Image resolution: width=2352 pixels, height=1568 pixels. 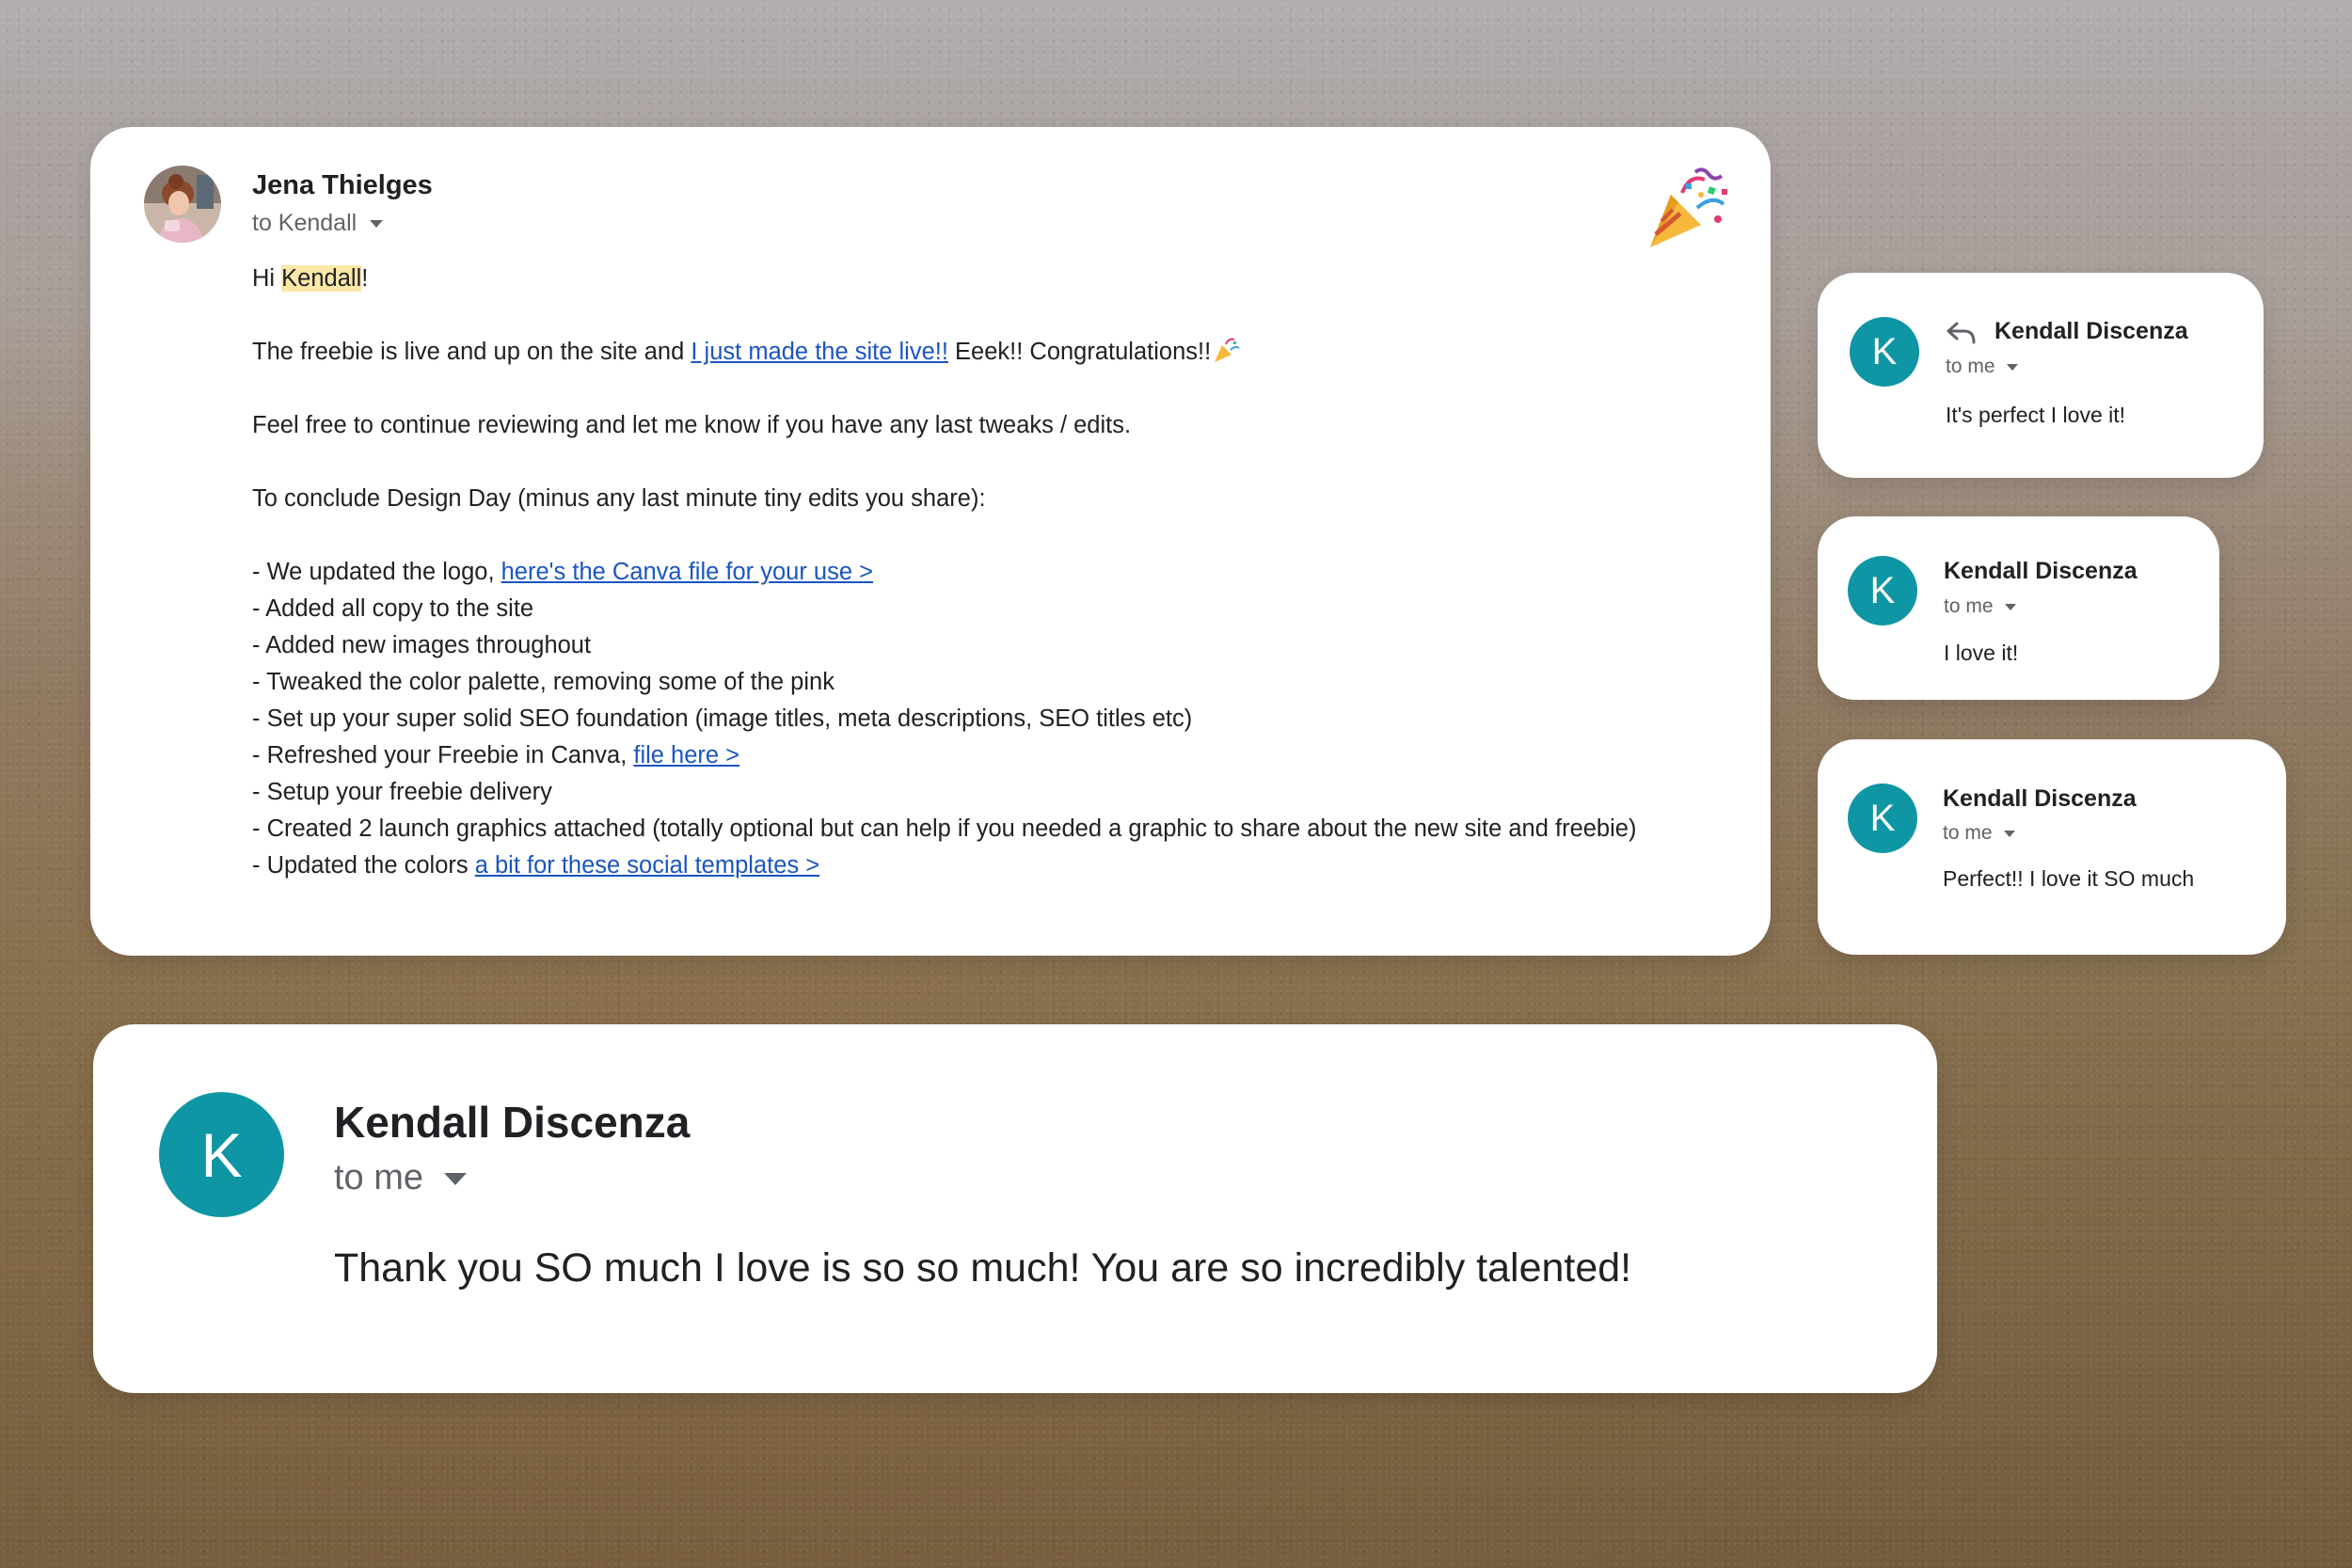 What do you see at coordinates (393, 608) in the screenshot?
I see `list-item: - Added all copy to the site` at bounding box center [393, 608].